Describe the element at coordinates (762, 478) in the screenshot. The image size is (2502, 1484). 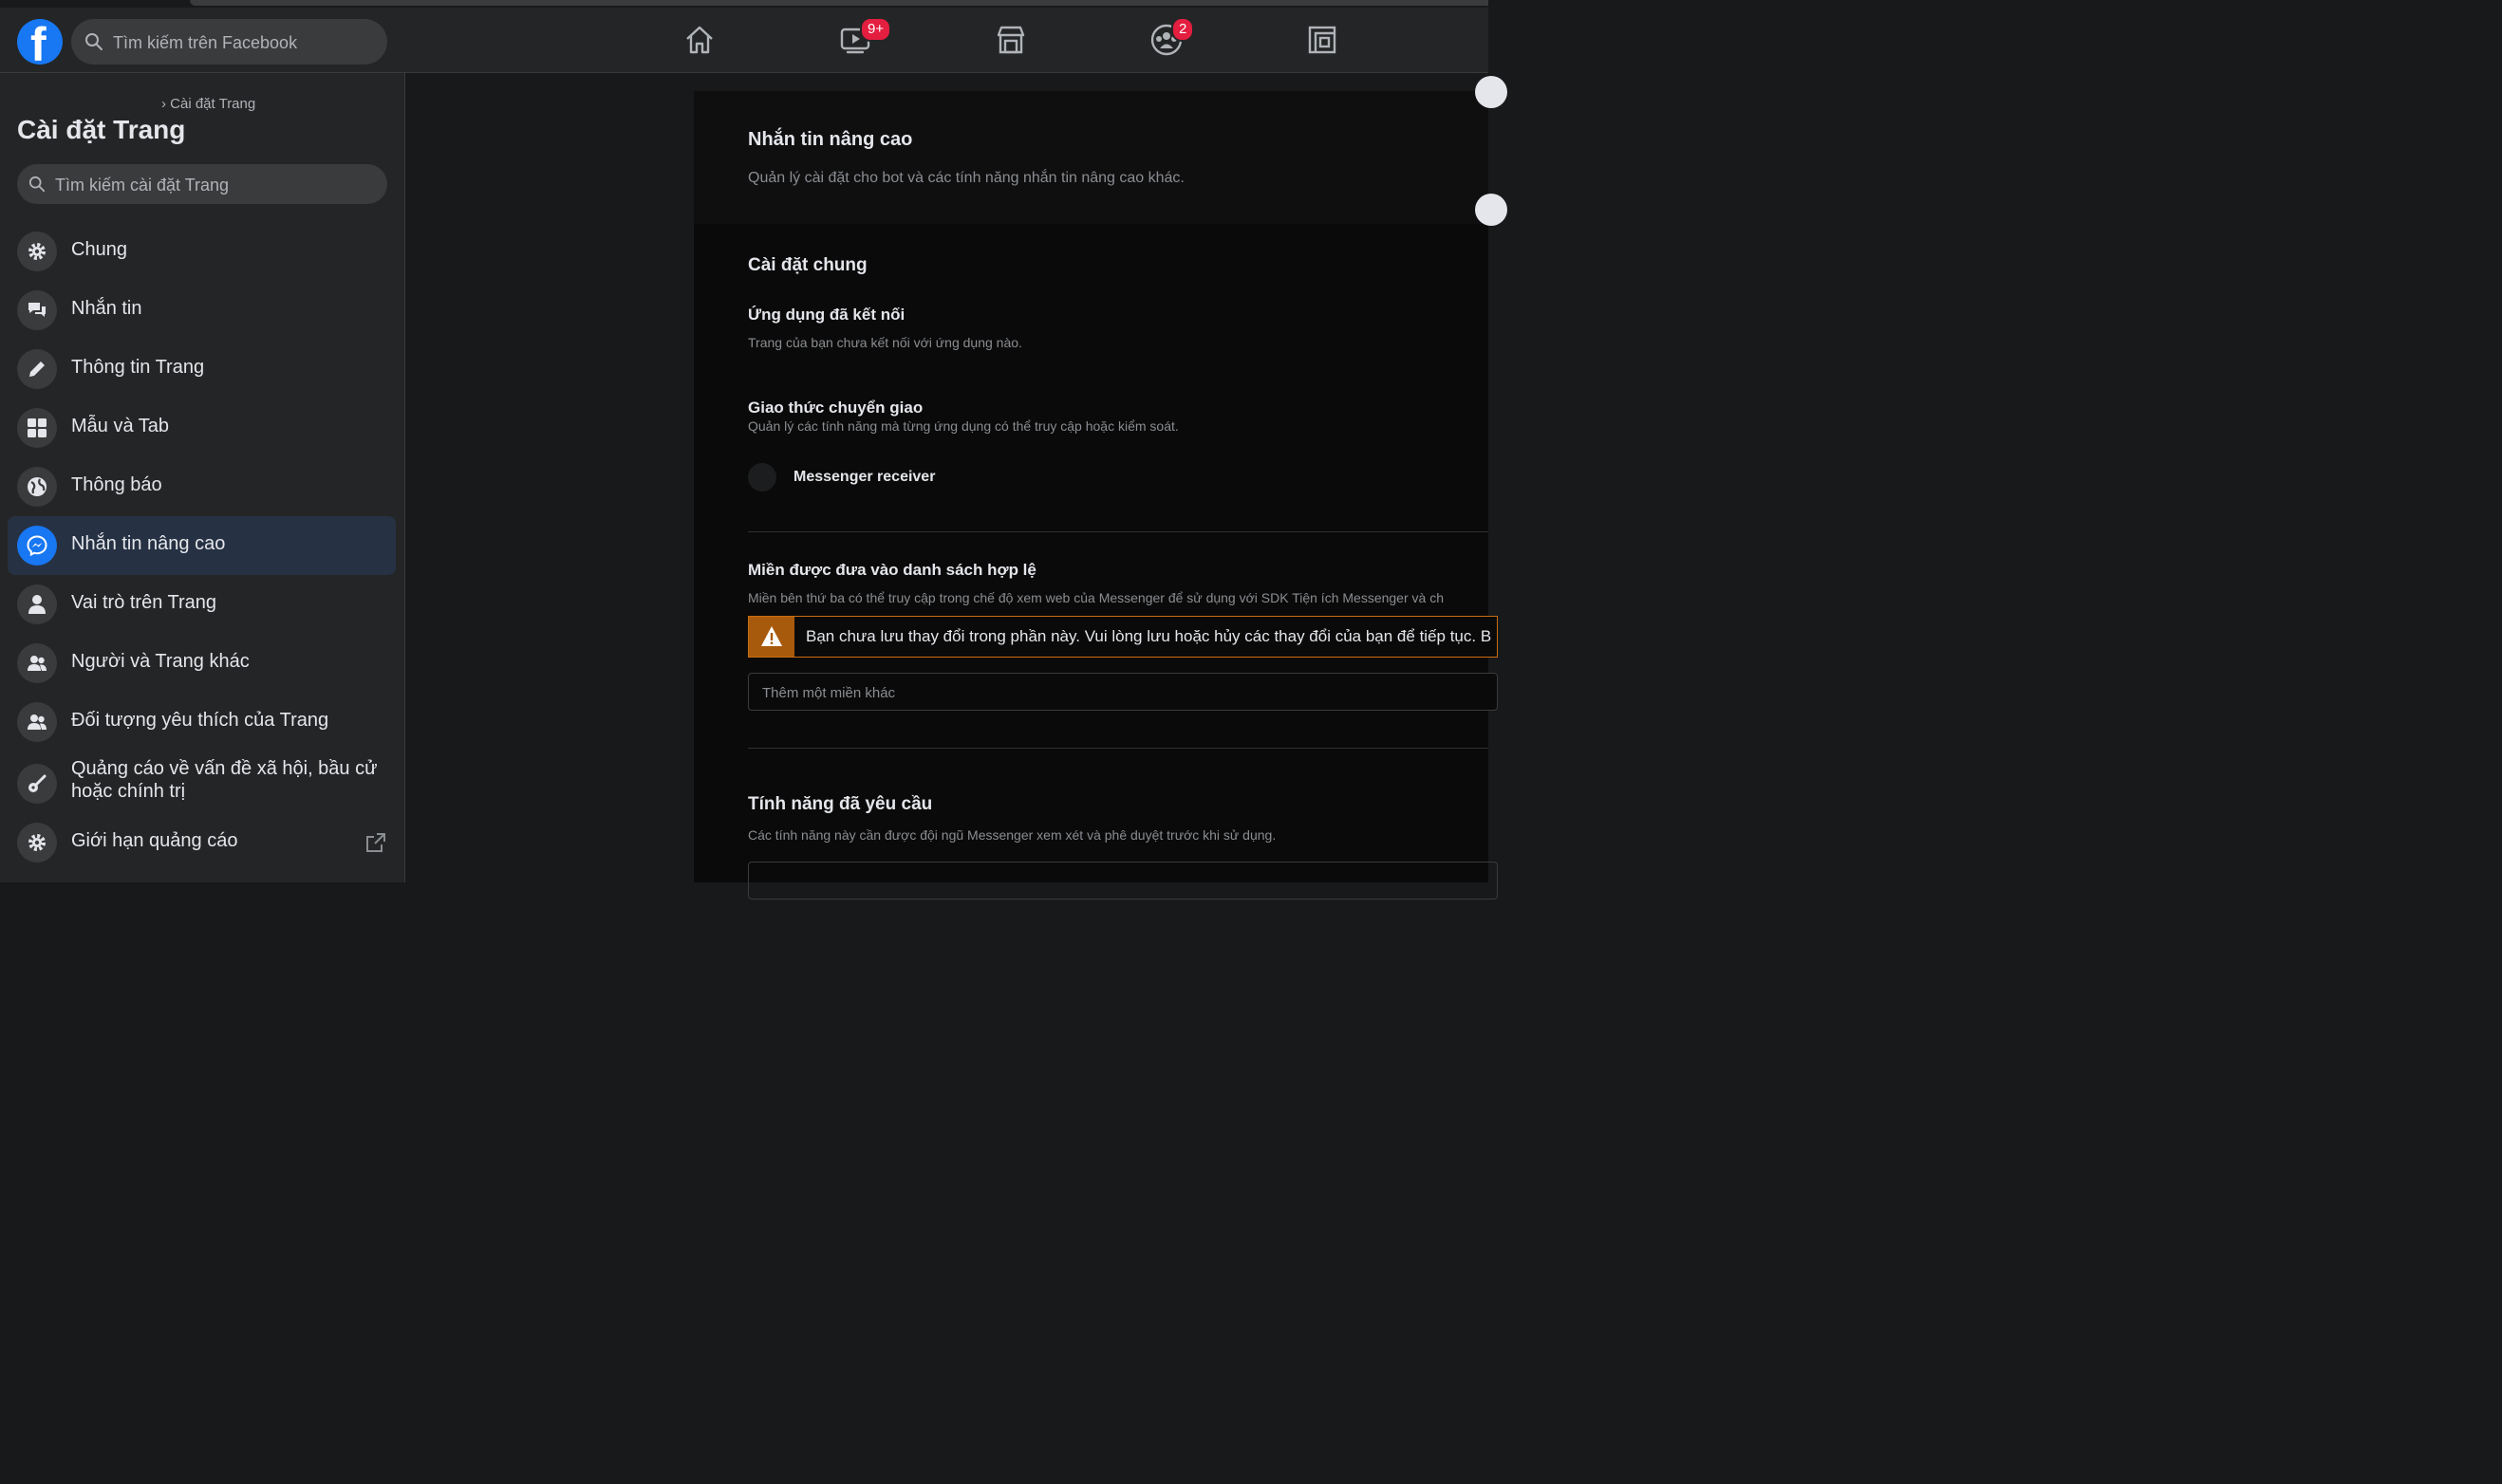
I see `messenger-receiver-avatar` at that location.